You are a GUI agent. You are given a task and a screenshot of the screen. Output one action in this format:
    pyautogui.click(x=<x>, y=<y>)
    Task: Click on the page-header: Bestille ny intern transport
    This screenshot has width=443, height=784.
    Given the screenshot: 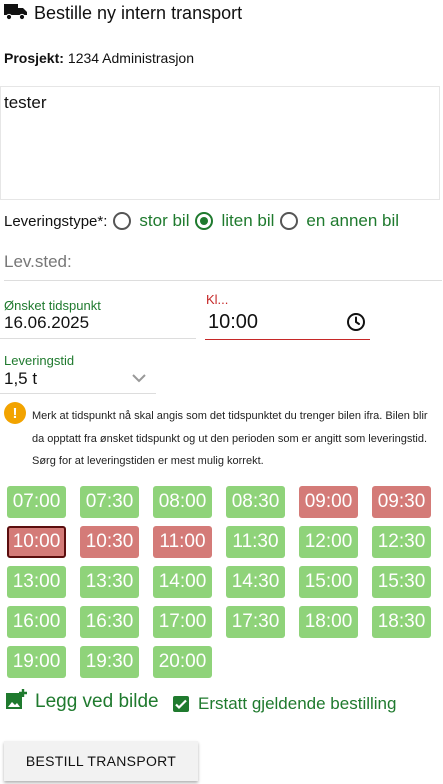 What is the action you would take?
    pyautogui.click(x=122, y=13)
    